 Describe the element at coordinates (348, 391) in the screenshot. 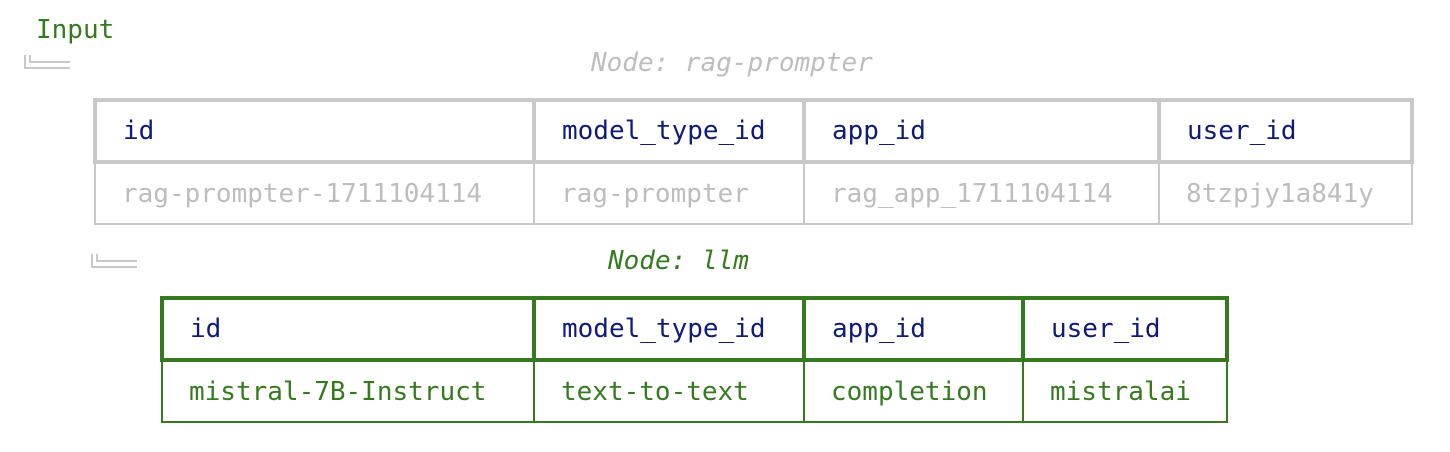

I see `value-cell: mistral-7B-Instruct` at that location.